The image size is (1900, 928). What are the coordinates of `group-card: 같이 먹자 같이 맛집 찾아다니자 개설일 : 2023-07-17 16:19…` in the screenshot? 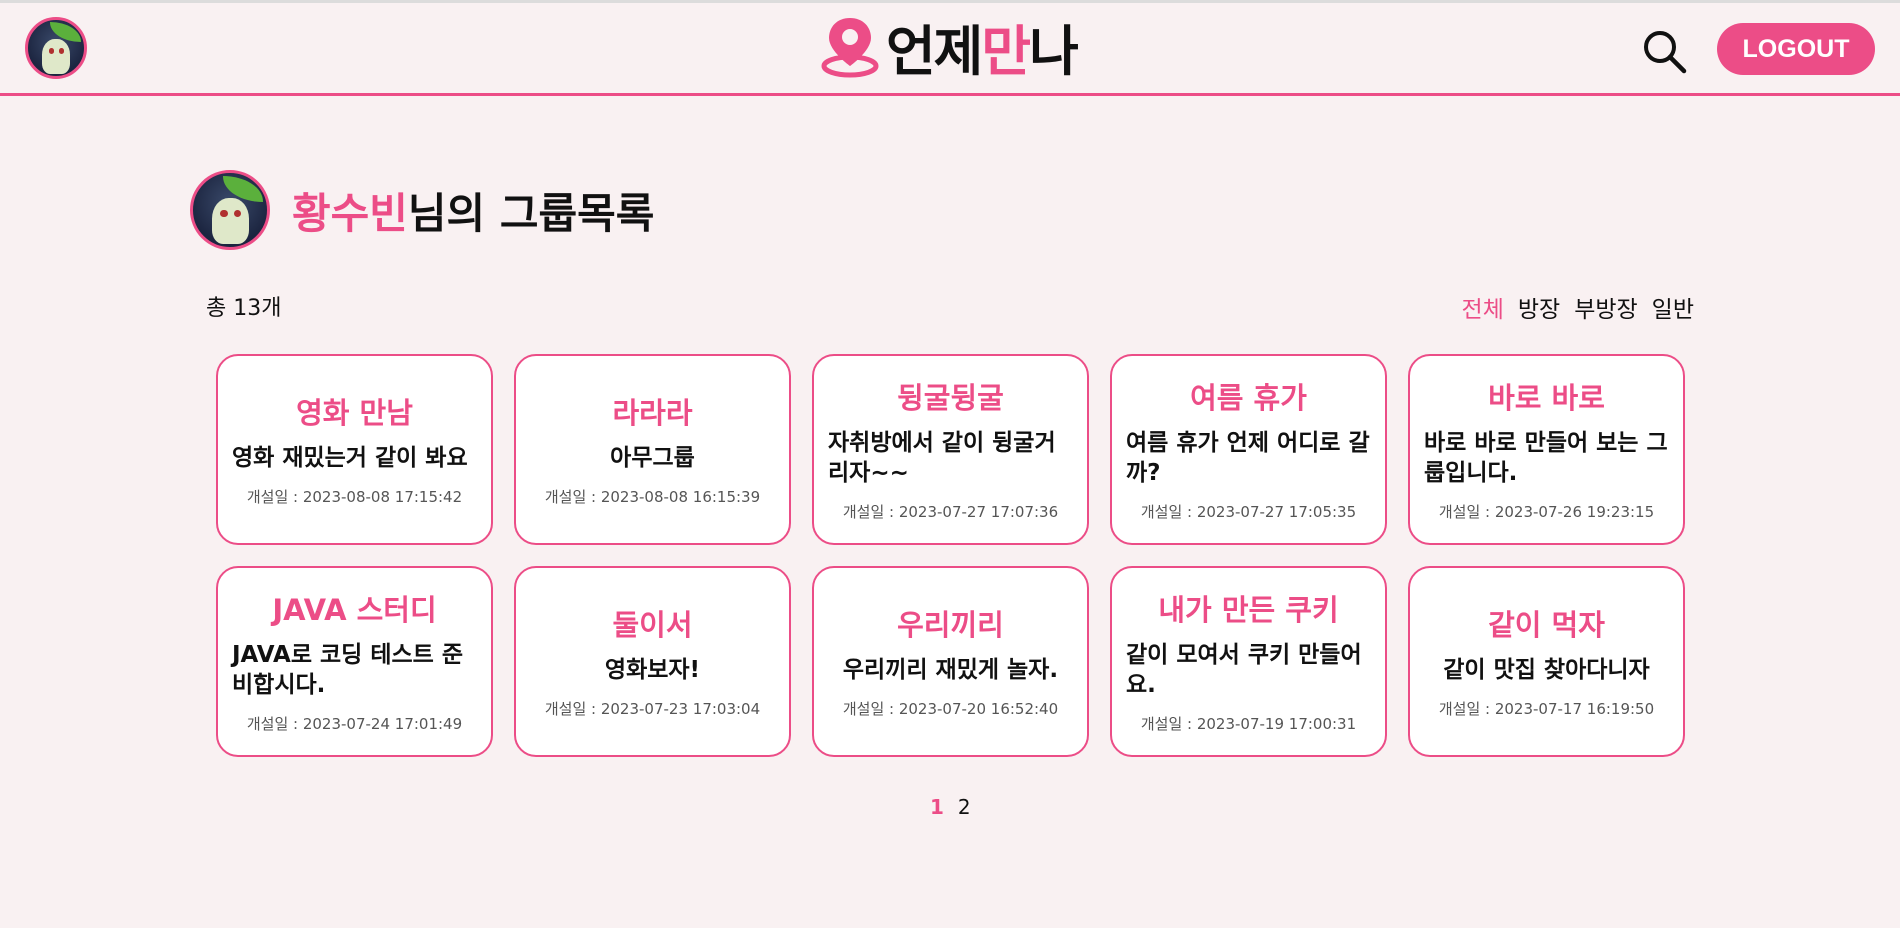 It's located at (1546, 661).